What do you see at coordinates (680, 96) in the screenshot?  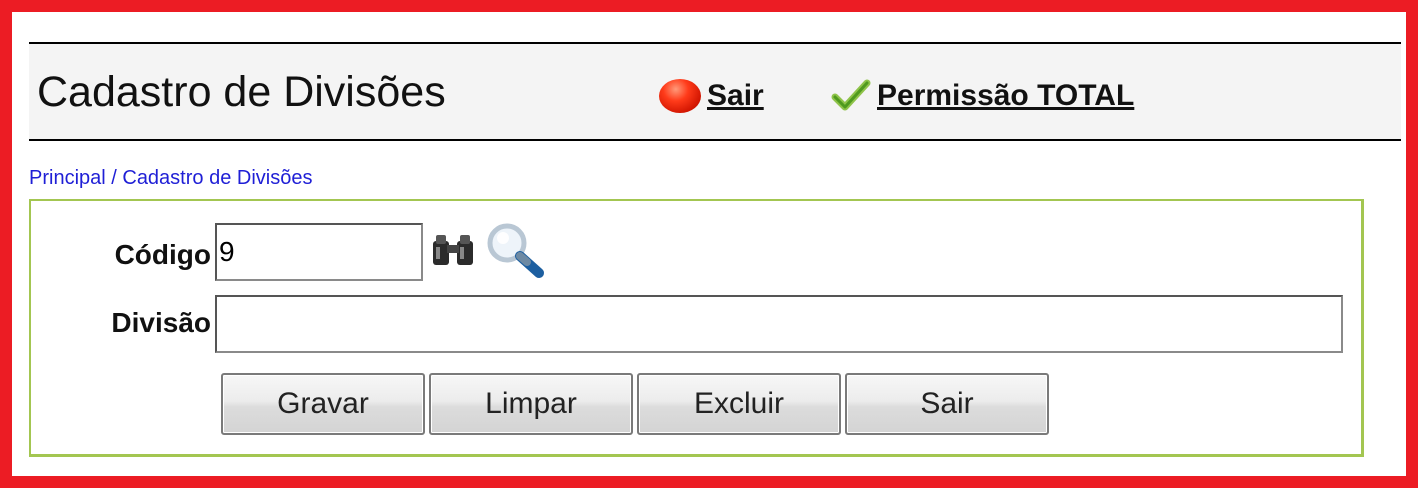 I see `red-circle-icon` at bounding box center [680, 96].